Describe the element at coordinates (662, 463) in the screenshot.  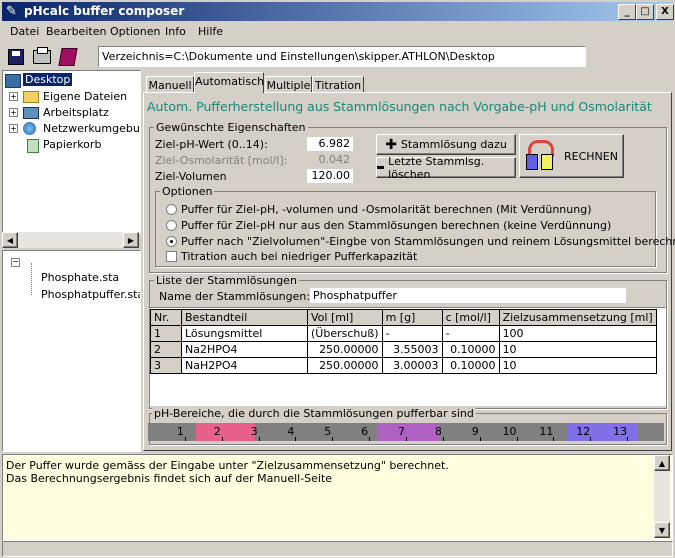
I see `scroll-up-button: ▲` at that location.